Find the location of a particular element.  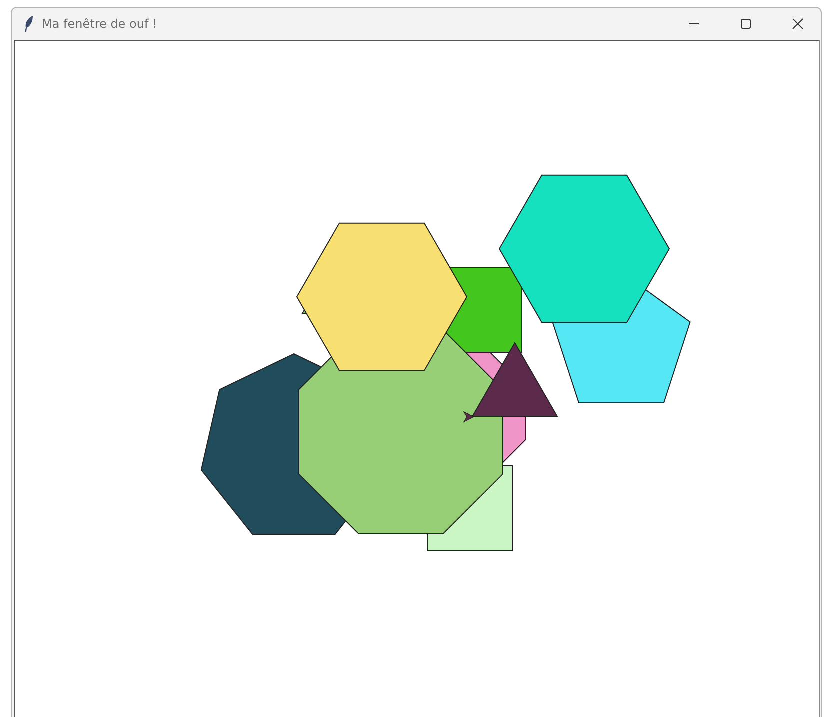

close-icon is located at coordinates (798, 24).